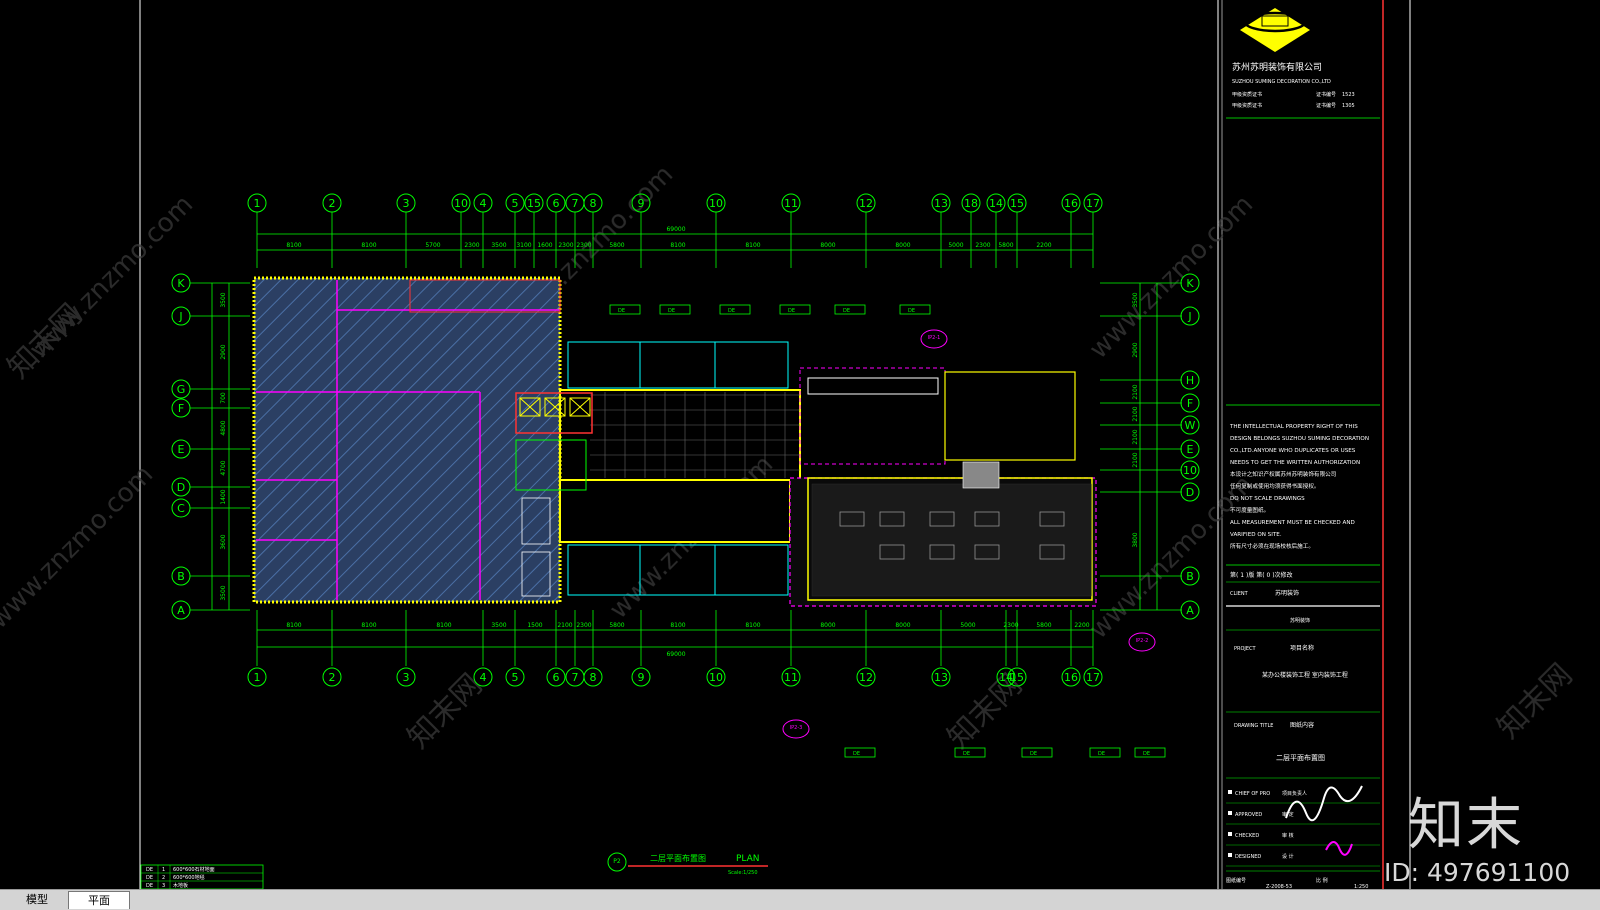 The width and height of the screenshot is (1600, 910). Describe the element at coordinates (37, 899) in the screenshot. I see `tab-model: 模型` at that location.